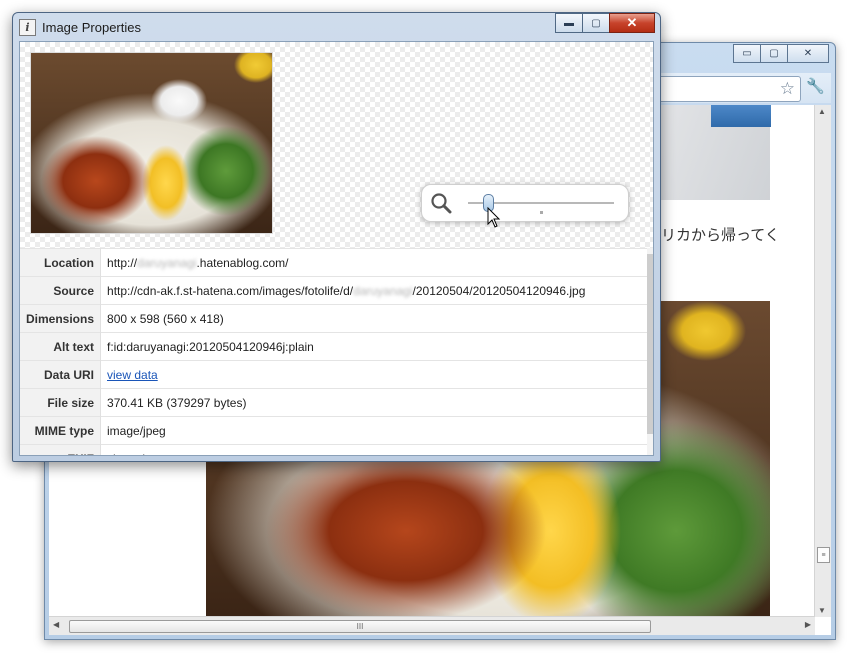 Image resolution: width=853 pixels, height=659 pixels. I want to click on table-row: Dimensions 800 x 598 (560 x 418), so click(333, 318).